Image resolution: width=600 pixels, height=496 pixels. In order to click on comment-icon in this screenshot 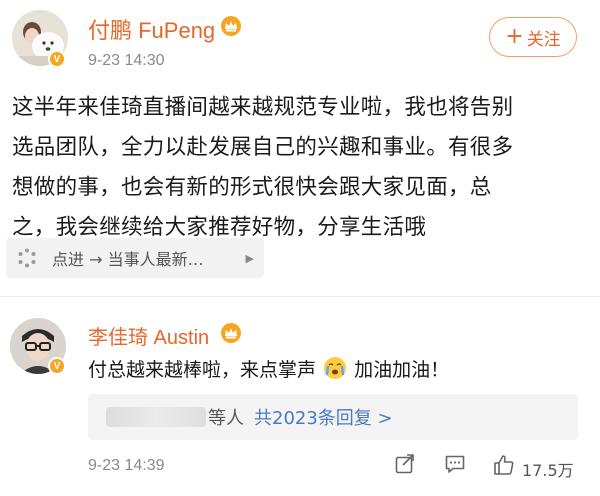, I will do `click(455, 466)`.